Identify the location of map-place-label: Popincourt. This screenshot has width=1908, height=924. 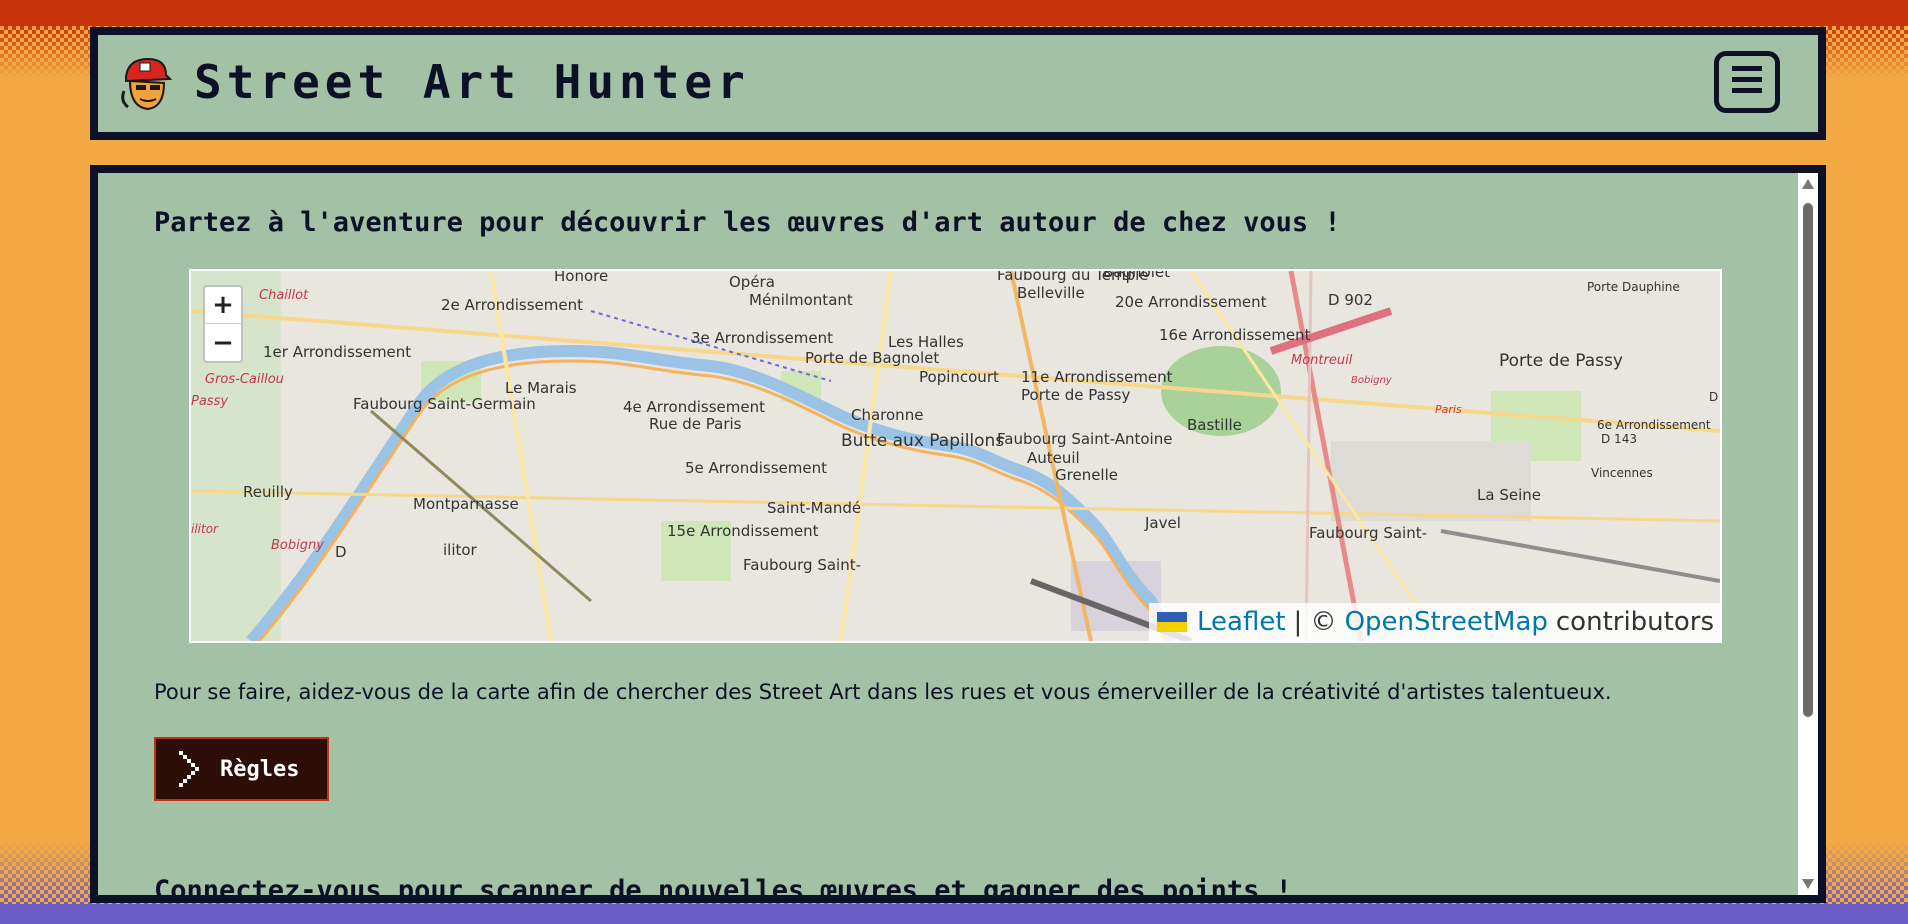
(959, 377).